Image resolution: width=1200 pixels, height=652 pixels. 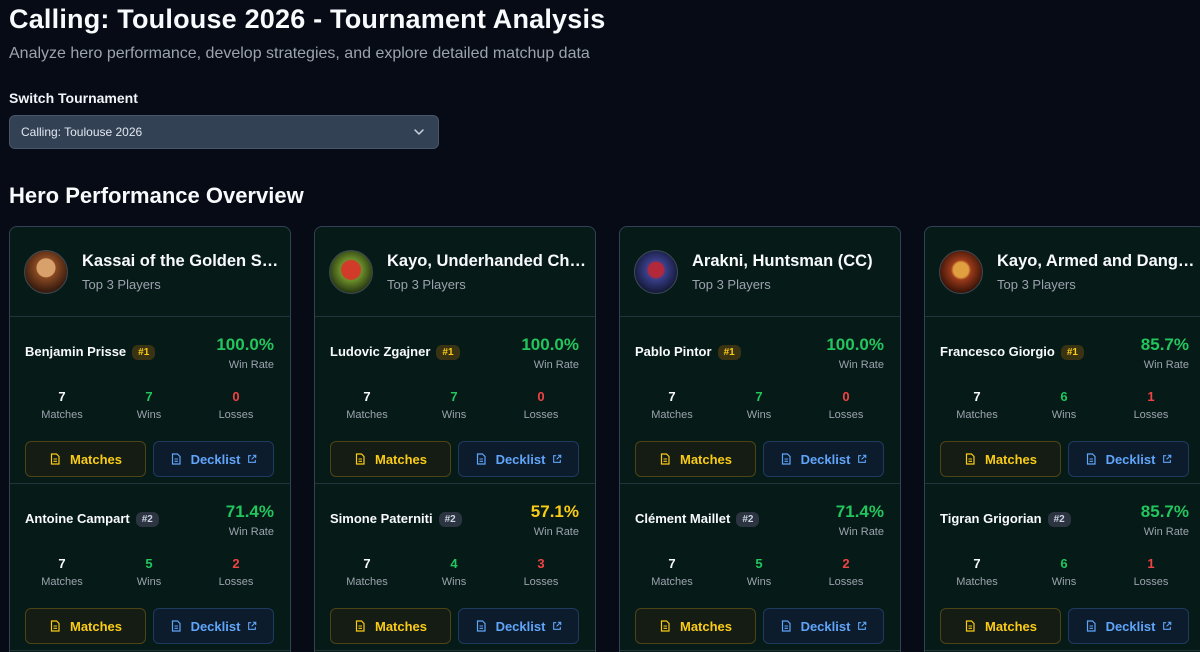 I want to click on hero-card-header: Kayo, Armed and Dangerous Top 3 Players, so click(x=1062, y=272).